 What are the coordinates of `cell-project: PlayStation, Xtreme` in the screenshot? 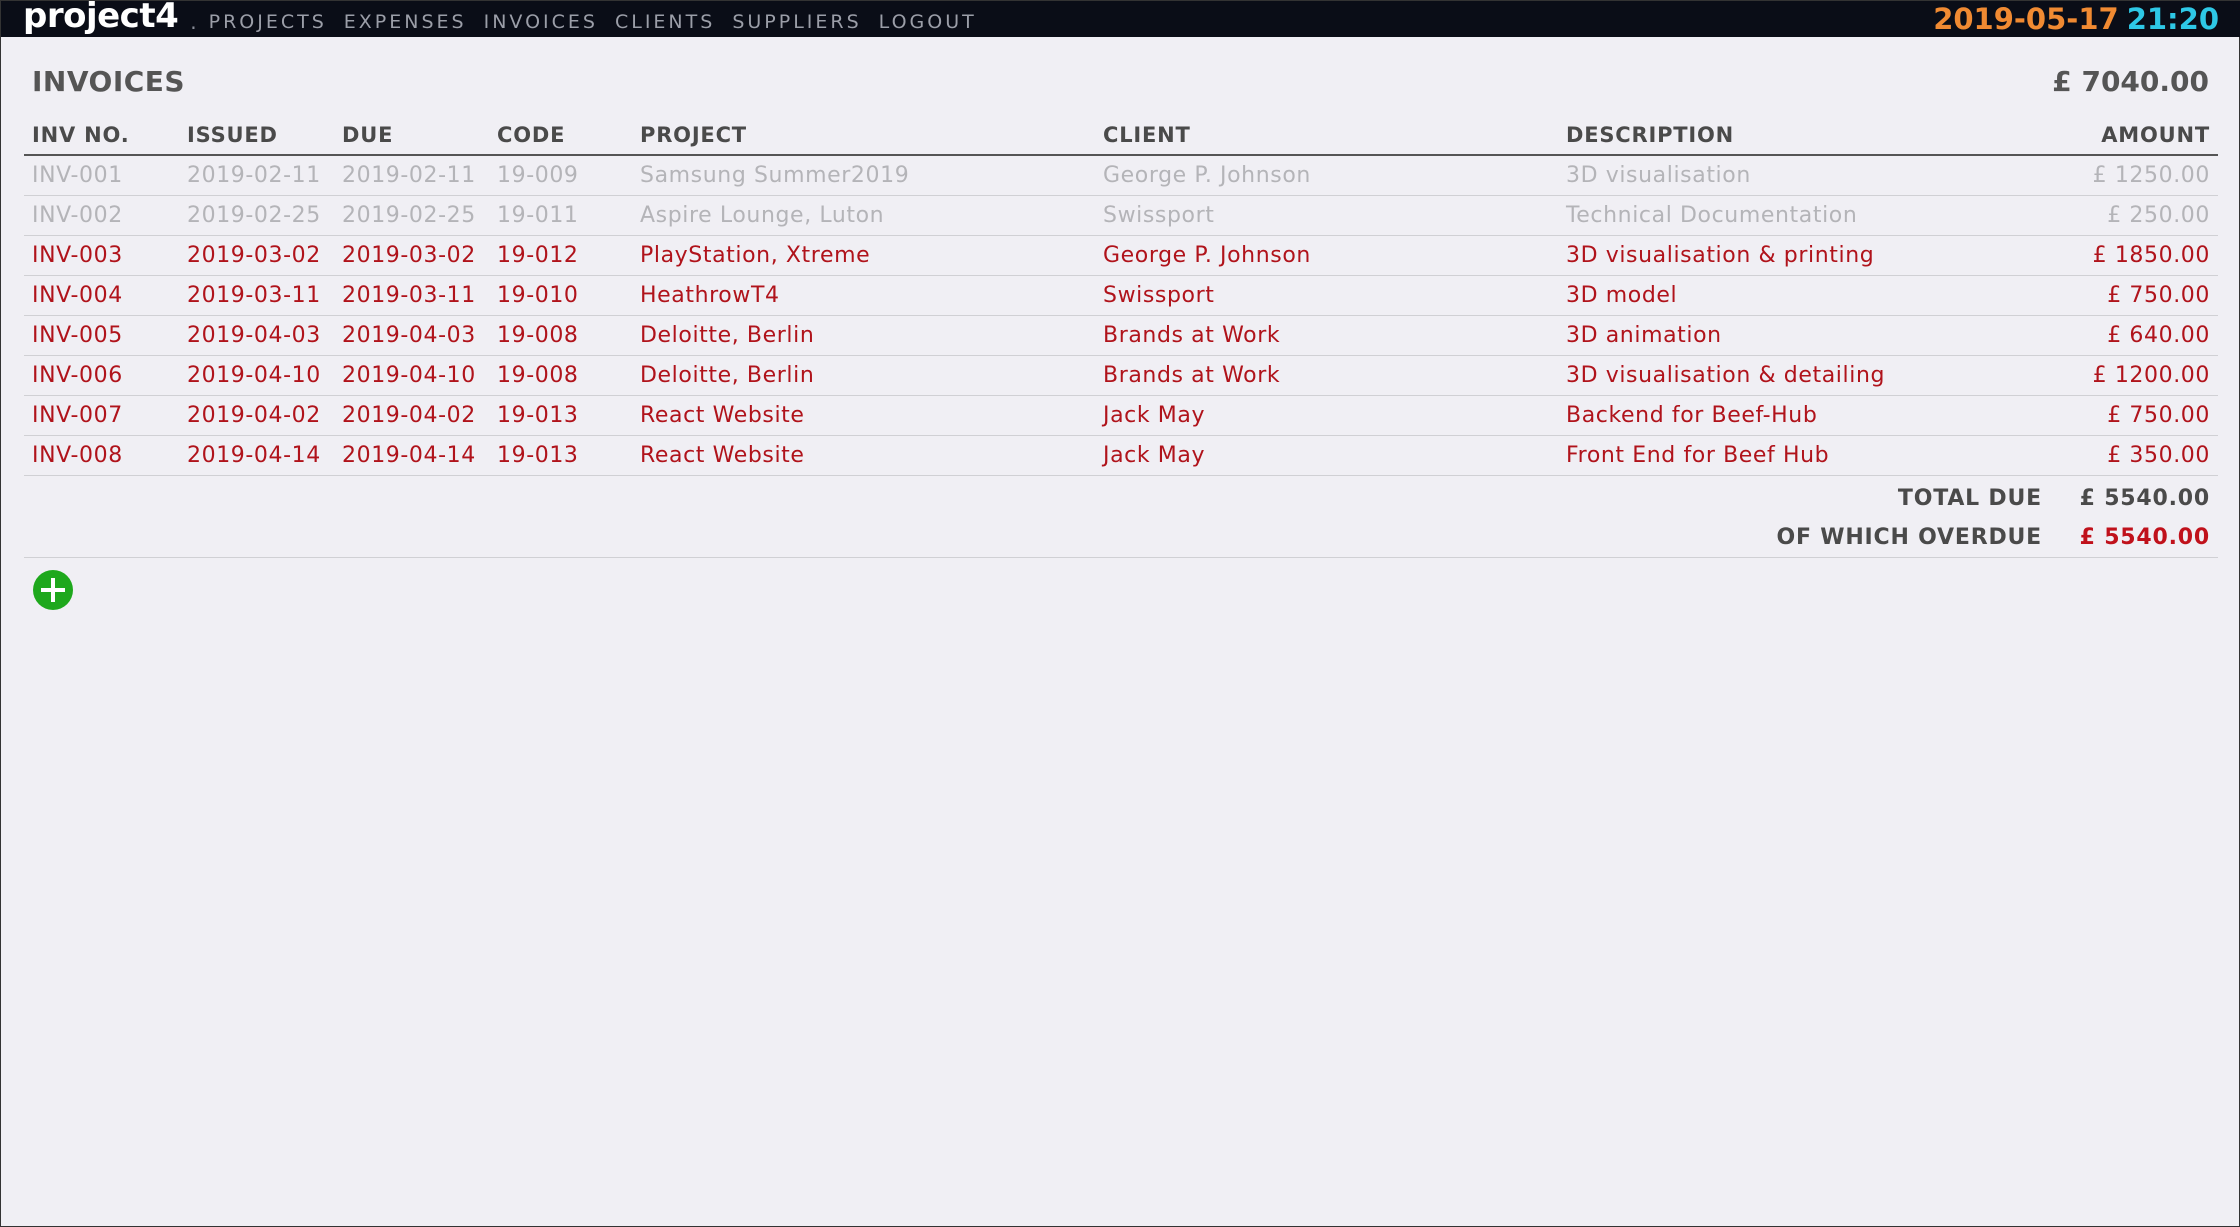 It's located at (863, 255).